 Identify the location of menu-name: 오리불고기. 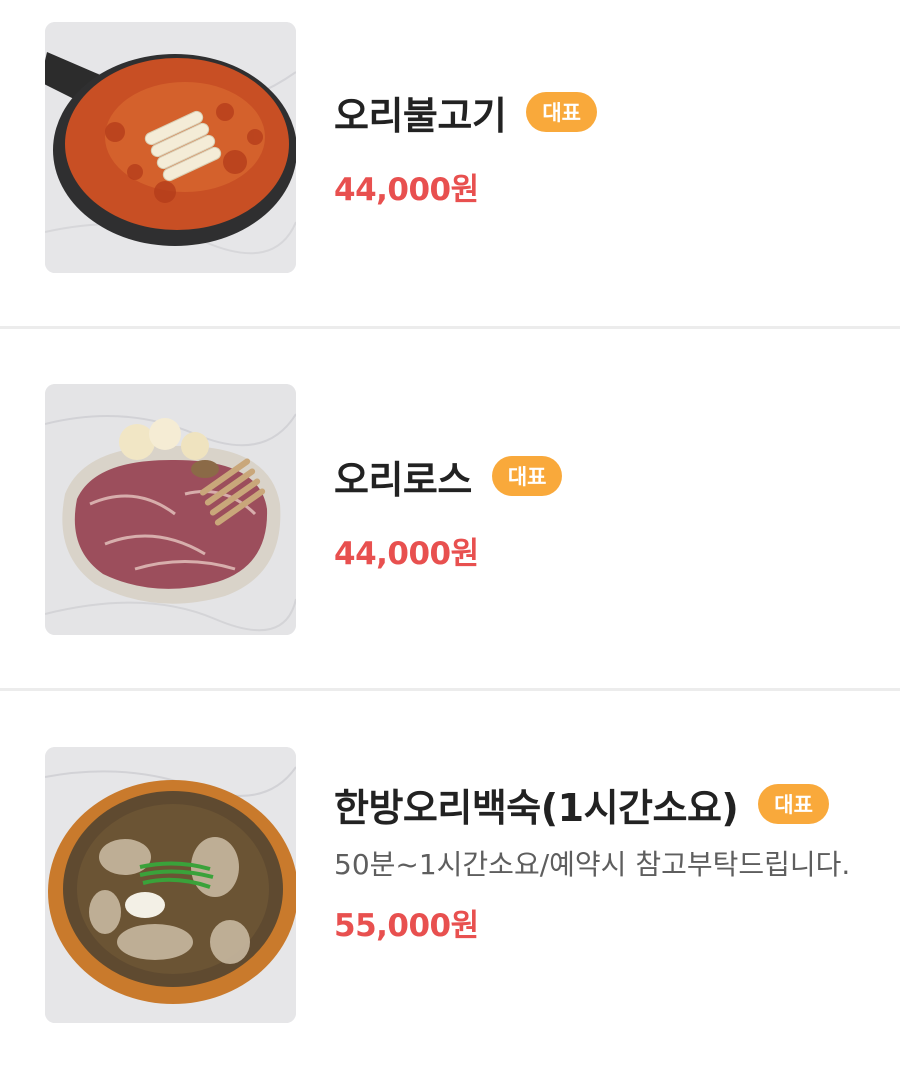
(420, 115).